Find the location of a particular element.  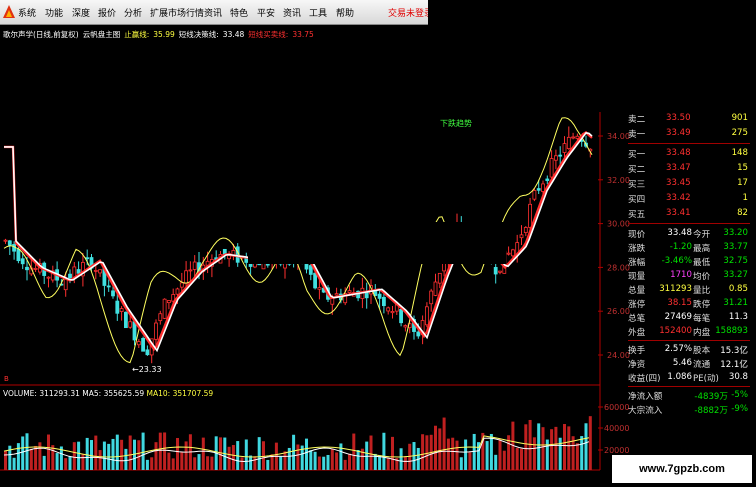

volume-value: 311293.31 is located at coordinates (59, 393).